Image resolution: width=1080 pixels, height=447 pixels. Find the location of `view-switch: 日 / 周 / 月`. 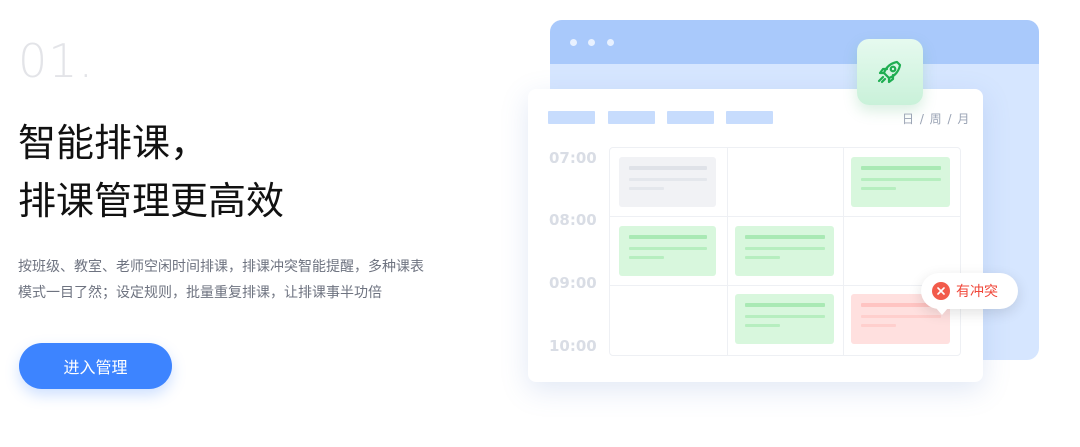

view-switch: 日 / 周 / 月 is located at coordinates (936, 119).